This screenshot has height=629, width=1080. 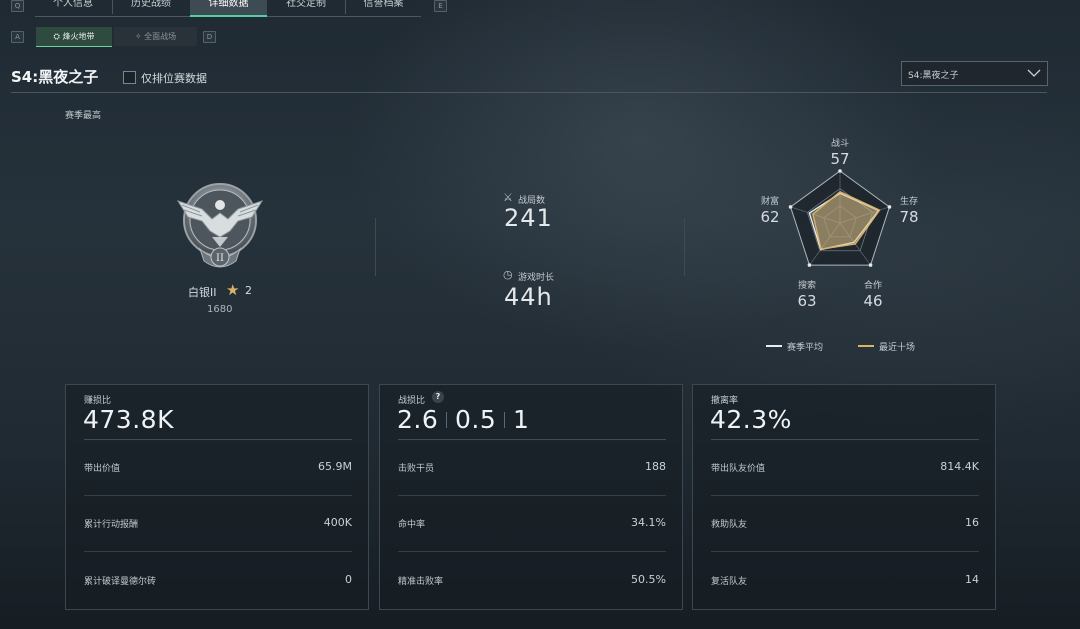 What do you see at coordinates (866, 346) in the screenshot?
I see `legend-recent-swatch` at bounding box center [866, 346].